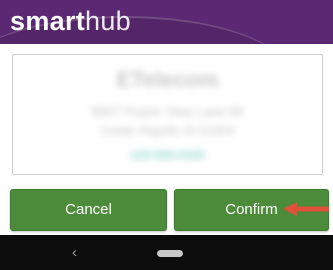  I want to click on biller-address-line2: Cedar Rapids IA 52404, so click(167, 130).